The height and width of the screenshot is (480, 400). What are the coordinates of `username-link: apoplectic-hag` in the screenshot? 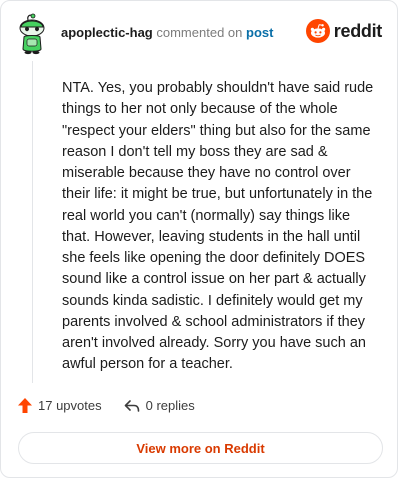 It's located at (107, 32).